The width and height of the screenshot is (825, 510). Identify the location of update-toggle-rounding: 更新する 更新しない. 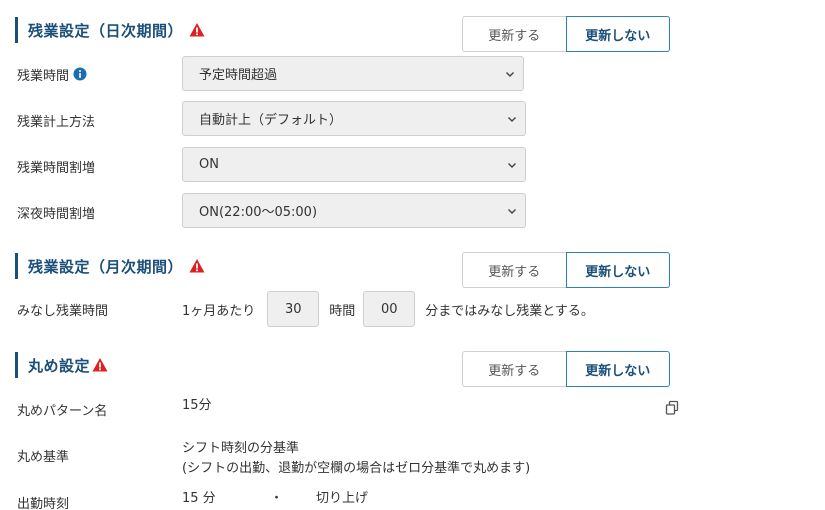
(566, 369).